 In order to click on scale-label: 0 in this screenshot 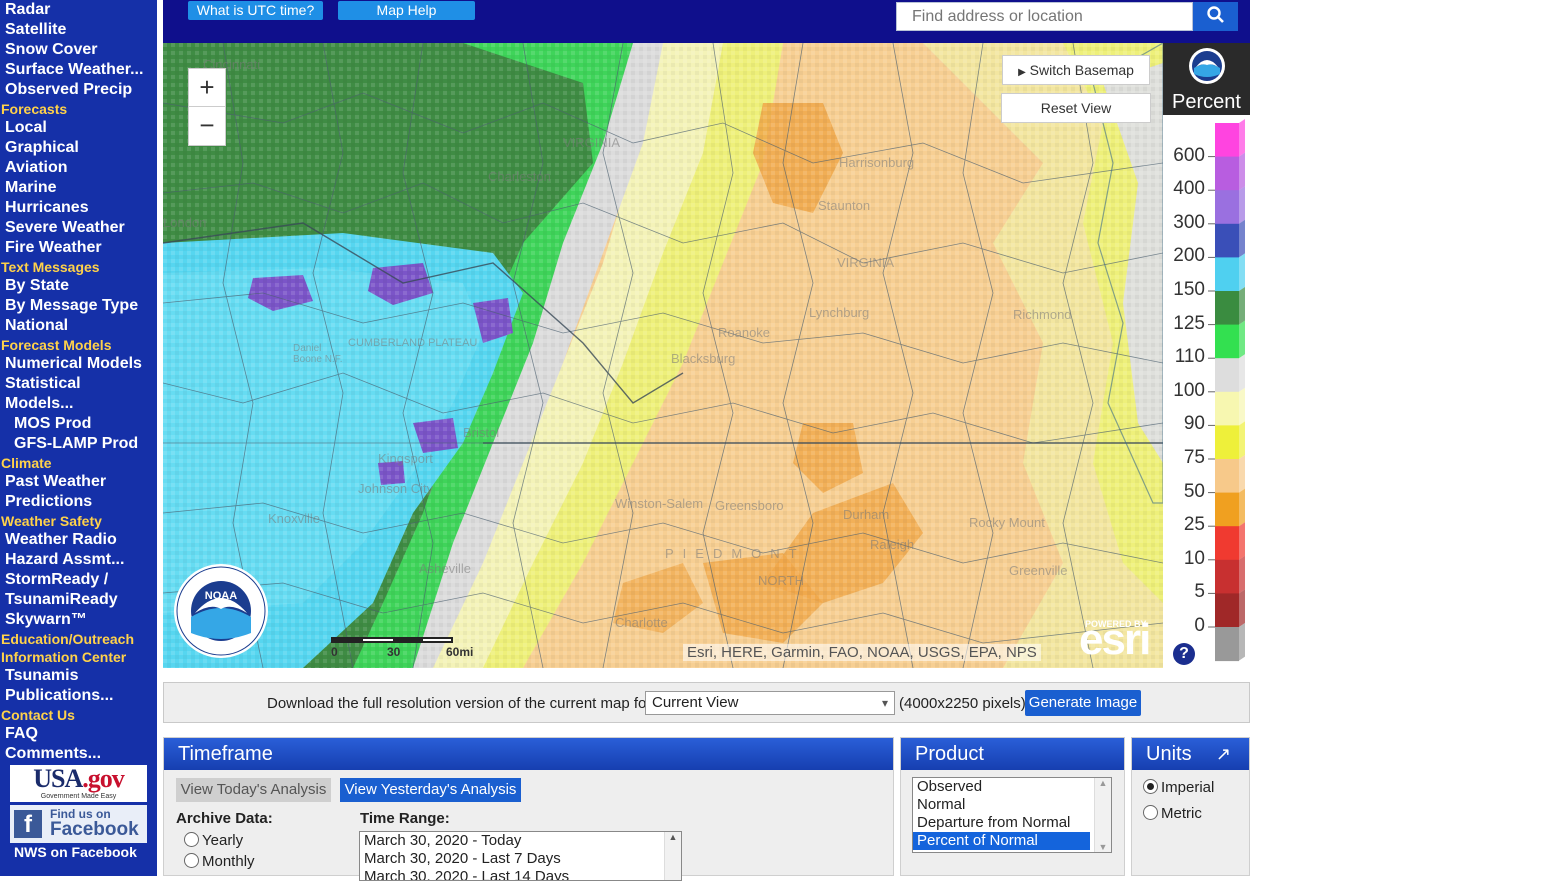, I will do `click(334, 652)`.